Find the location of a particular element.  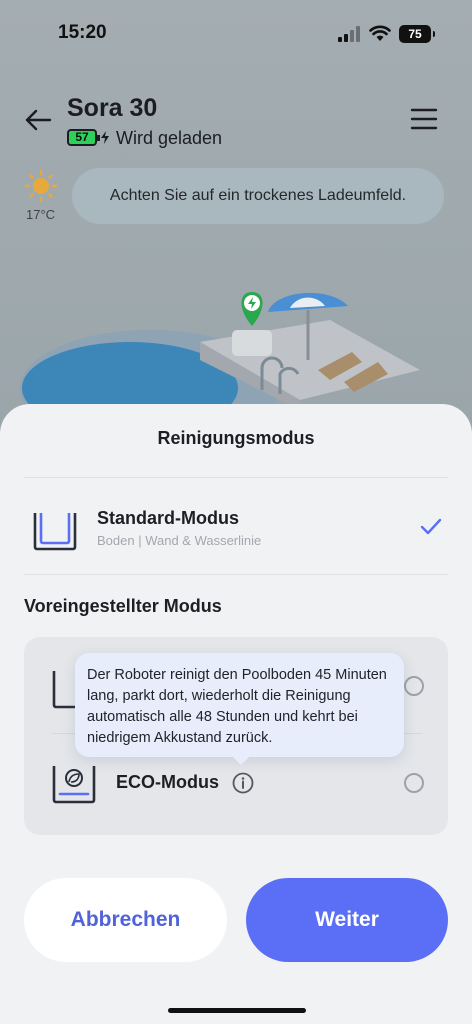

sun-weather-icon is located at coordinates (41, 186).